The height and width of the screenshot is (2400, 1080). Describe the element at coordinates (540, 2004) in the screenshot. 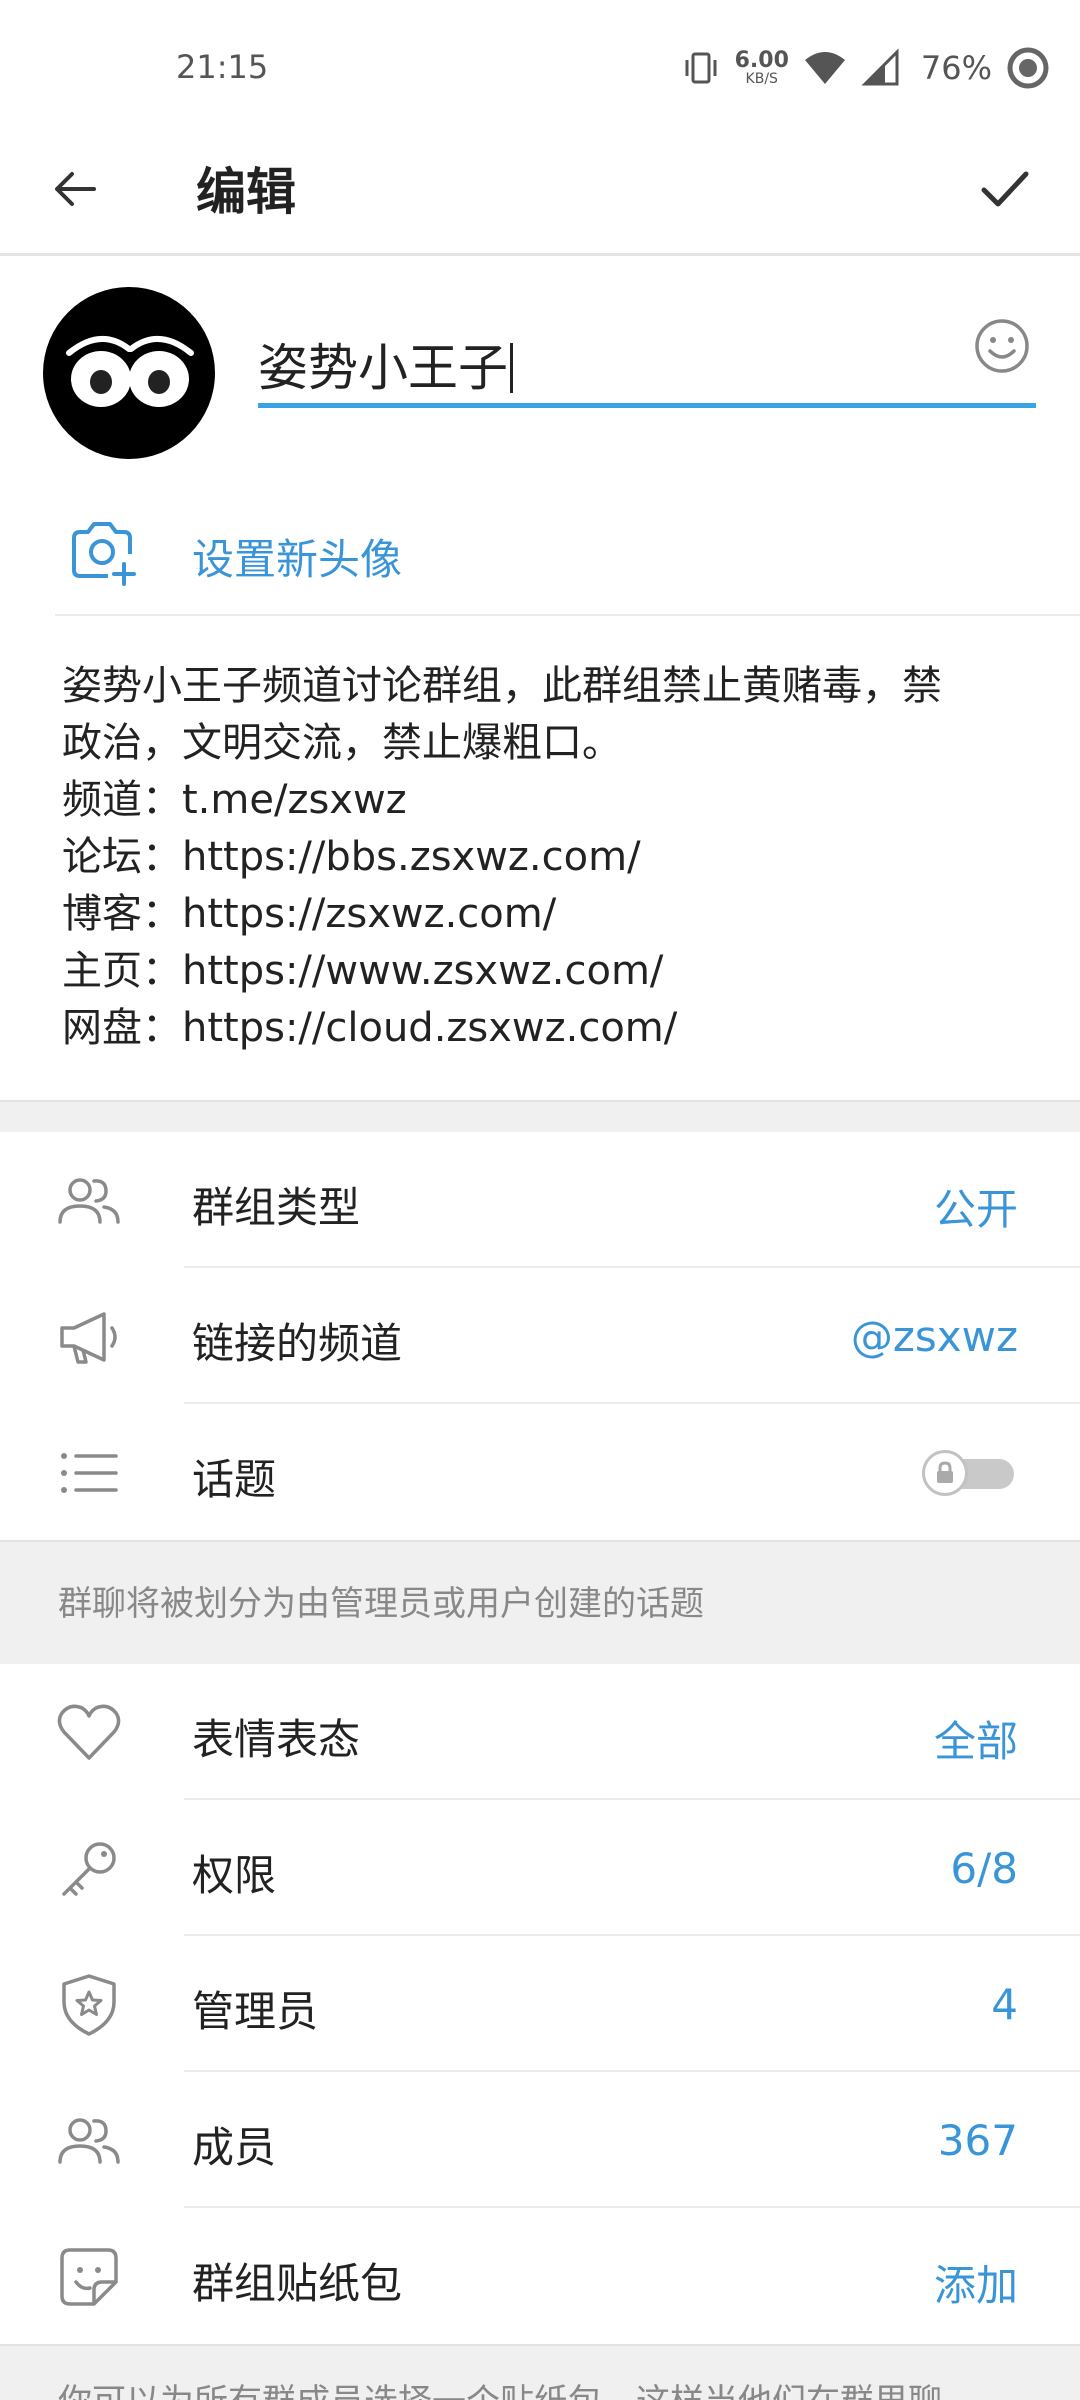

I see `admins-row: 管理员 4` at that location.